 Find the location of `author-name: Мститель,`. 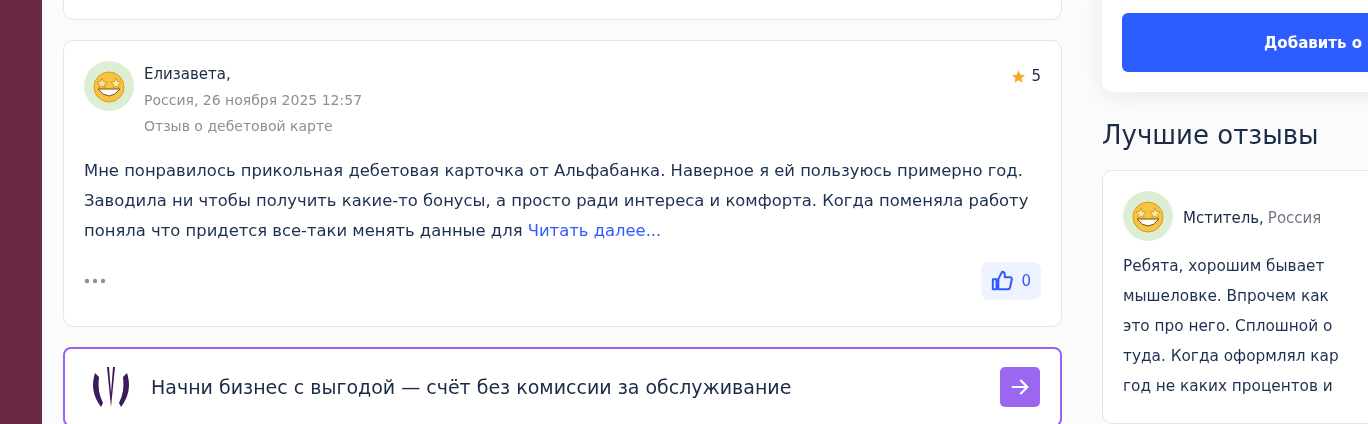

author-name: Мститель, is located at coordinates (1223, 217).